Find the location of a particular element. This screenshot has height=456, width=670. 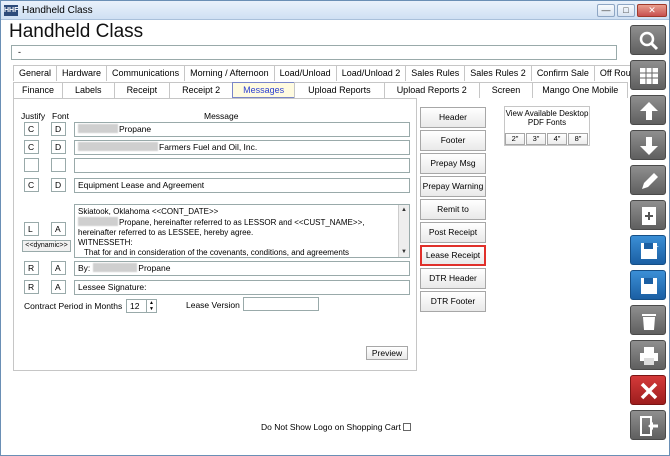

remit-to-button: Remit to is located at coordinates (453, 209).